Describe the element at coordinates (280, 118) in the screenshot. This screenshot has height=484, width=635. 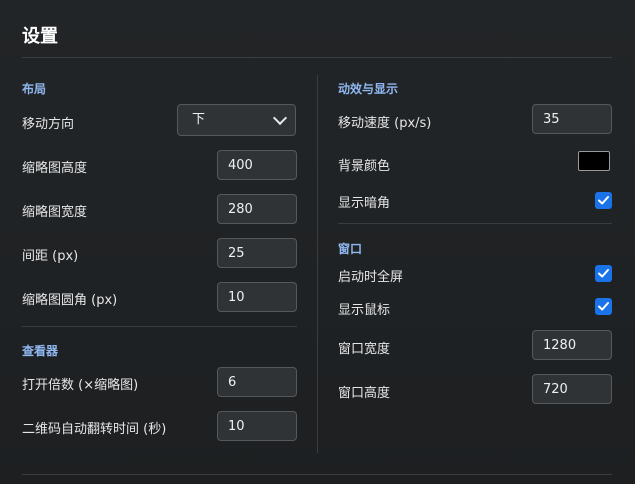
I see `chevron-down-icon` at that location.